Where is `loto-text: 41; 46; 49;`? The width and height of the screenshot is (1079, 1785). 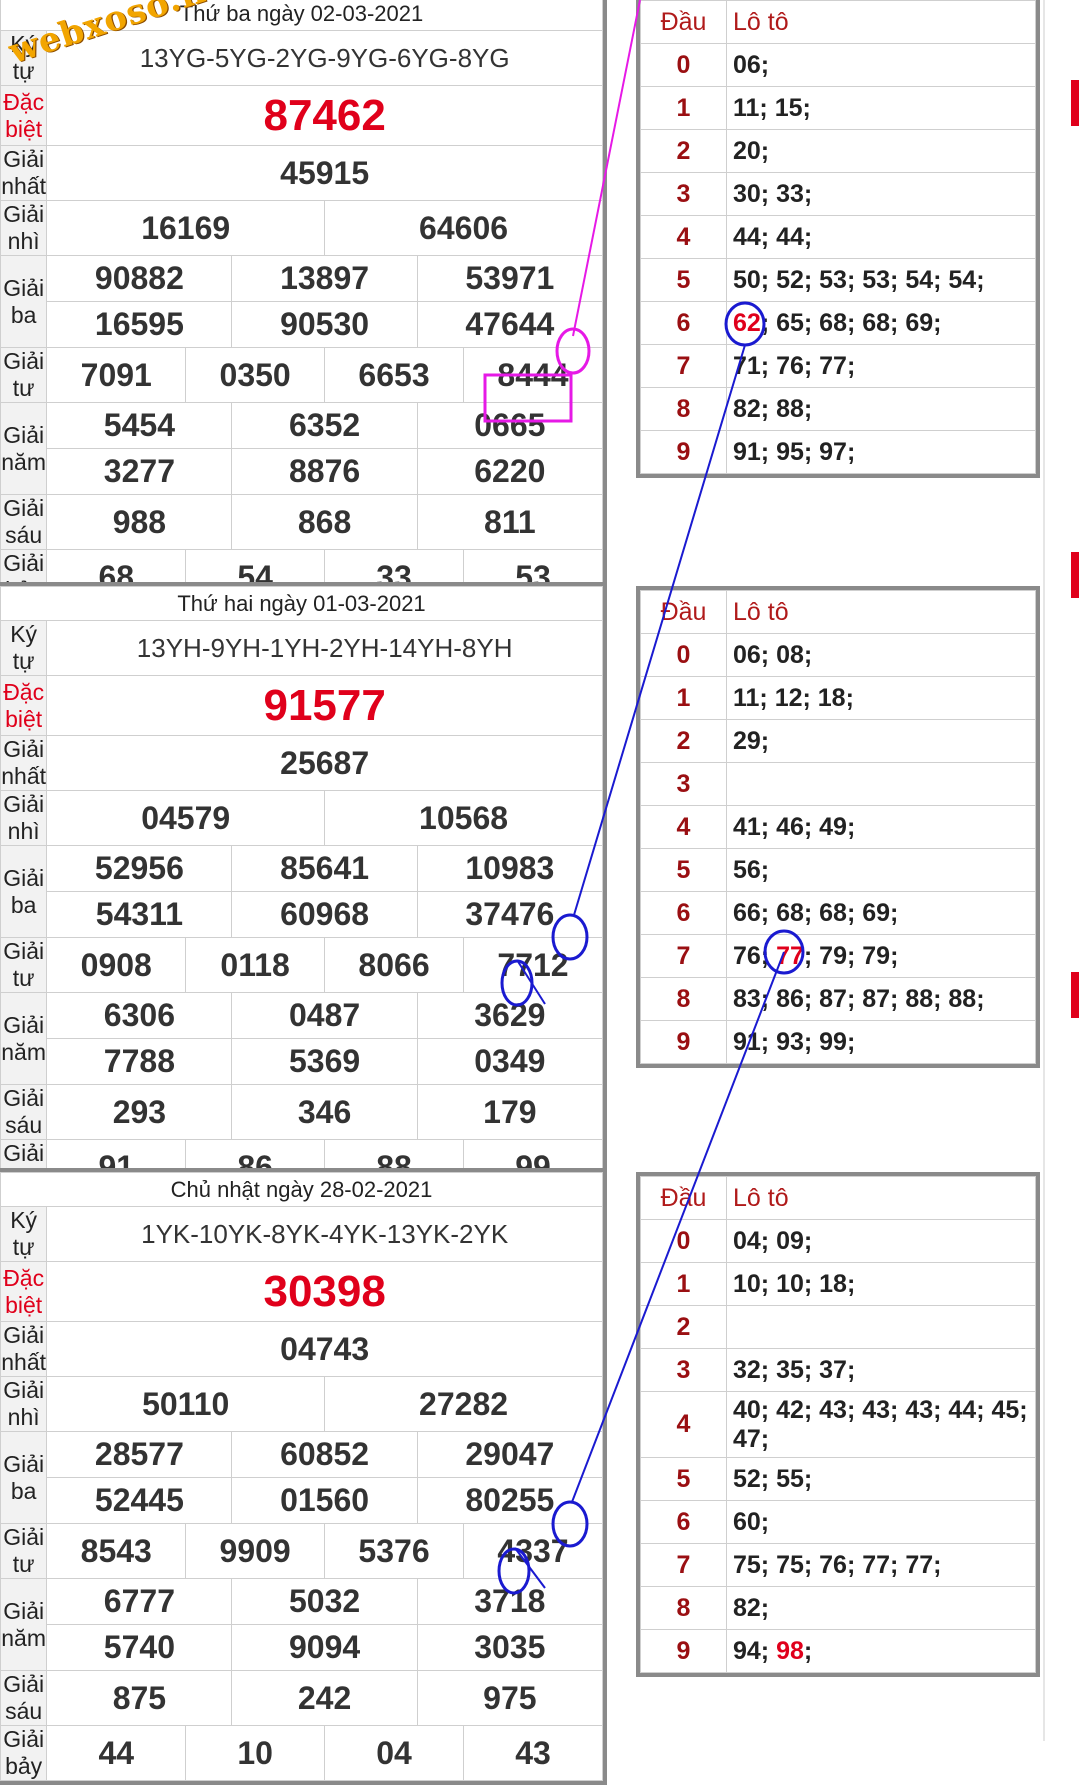
loto-text: 41; 46; 49; is located at coordinates (794, 826).